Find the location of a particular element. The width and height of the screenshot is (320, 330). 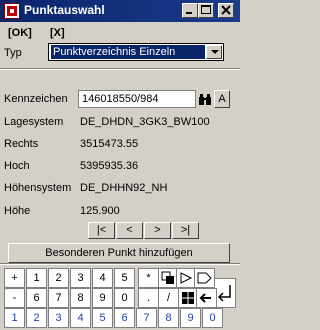

rechts-label: Rechts is located at coordinates (21, 144).